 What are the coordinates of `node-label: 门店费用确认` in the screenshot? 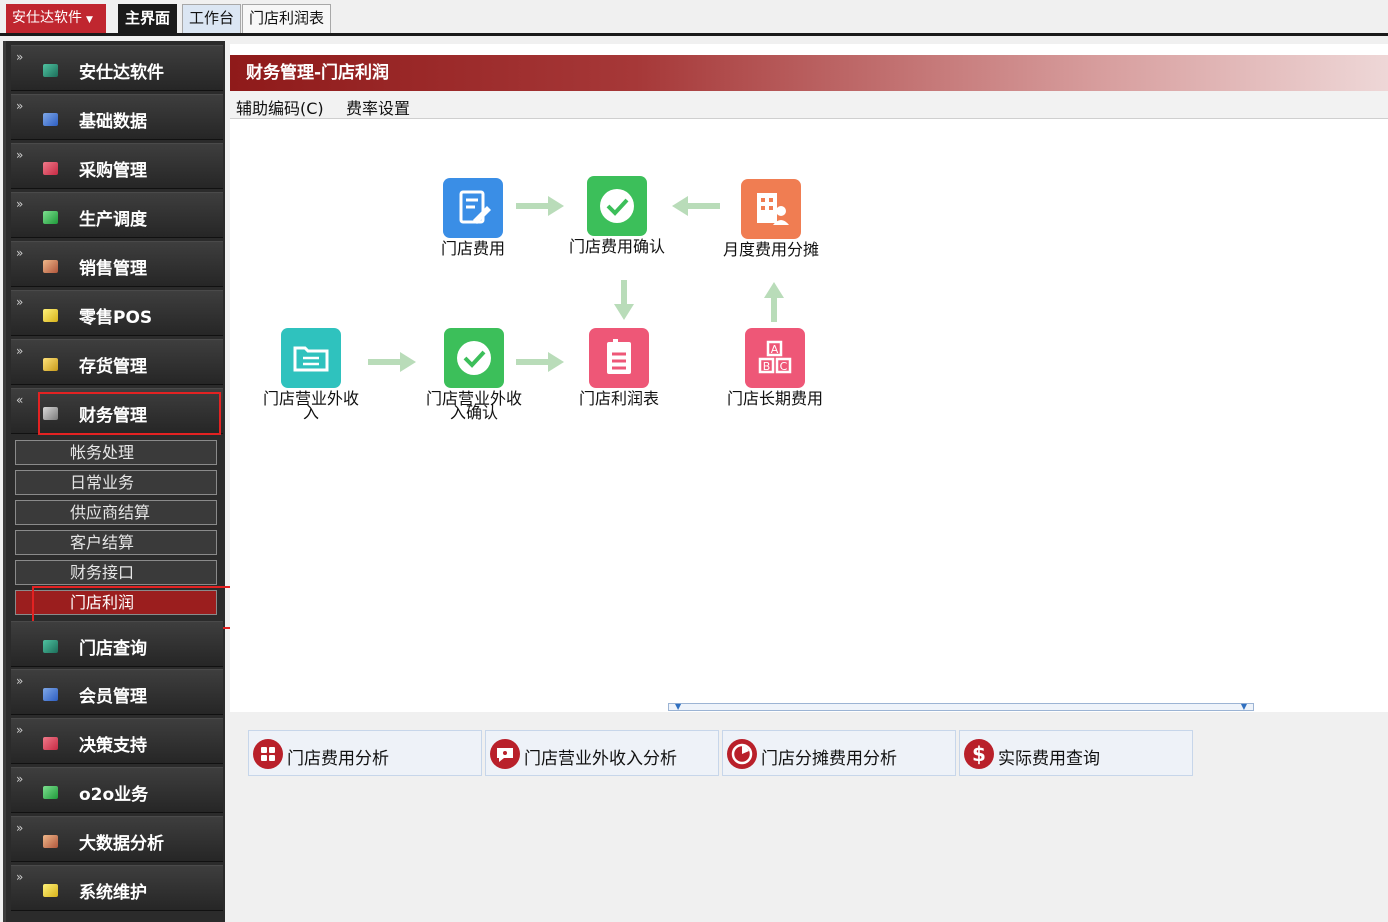 It's located at (616, 246).